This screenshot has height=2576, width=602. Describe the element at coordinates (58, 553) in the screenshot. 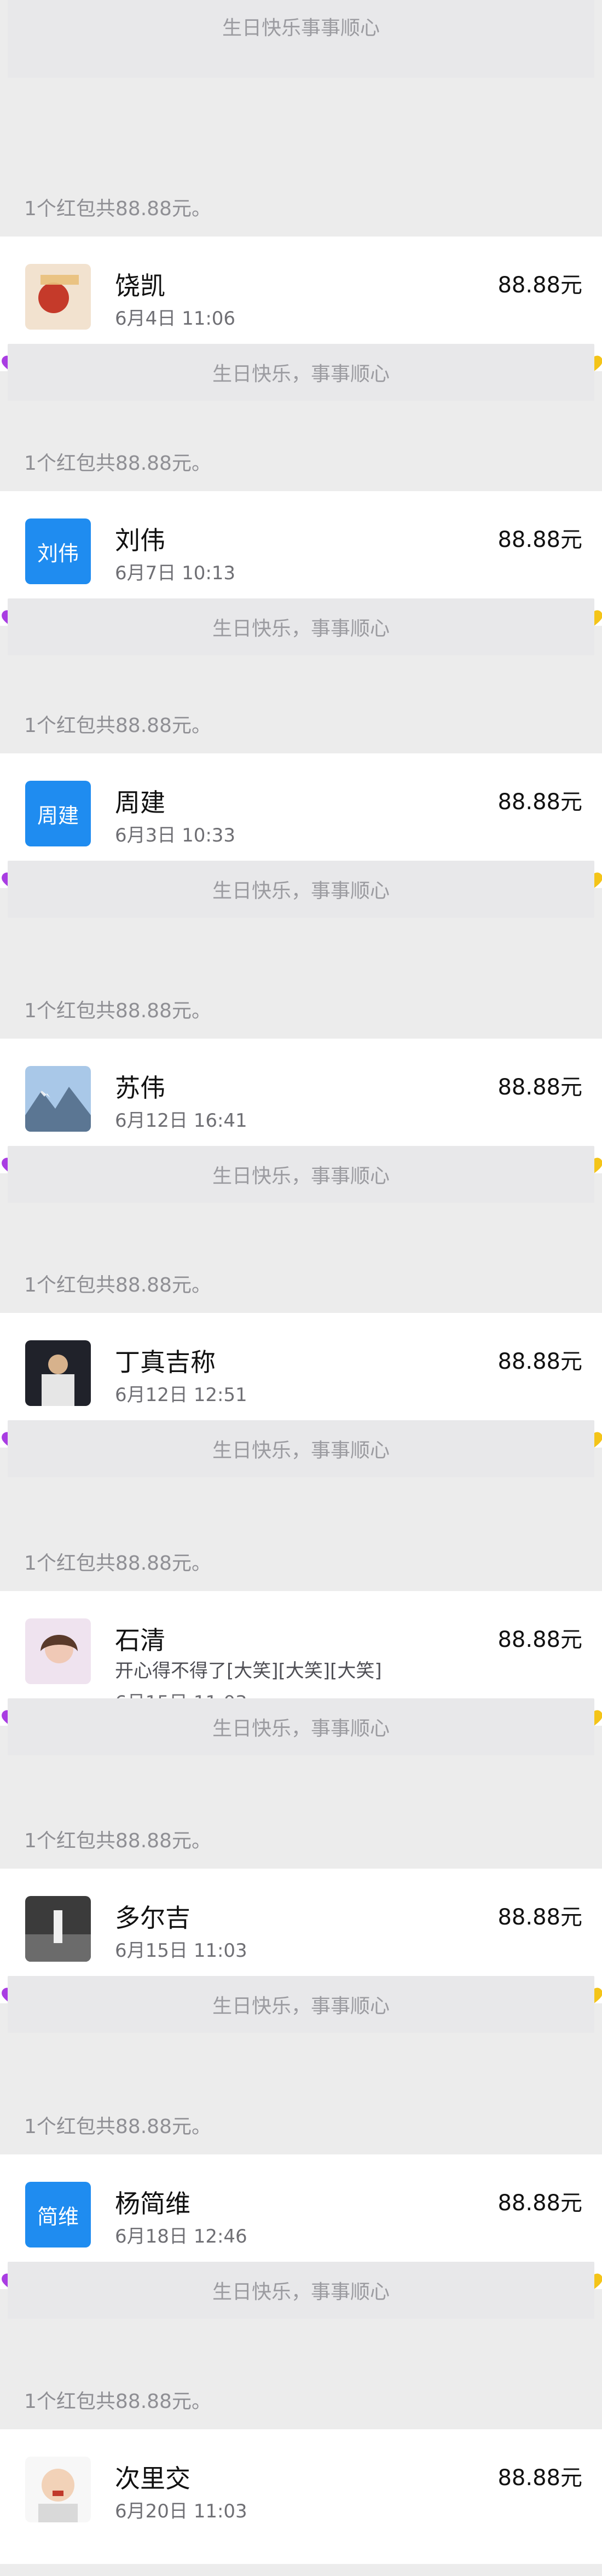

I see `avatar-text: 刘伟` at that location.